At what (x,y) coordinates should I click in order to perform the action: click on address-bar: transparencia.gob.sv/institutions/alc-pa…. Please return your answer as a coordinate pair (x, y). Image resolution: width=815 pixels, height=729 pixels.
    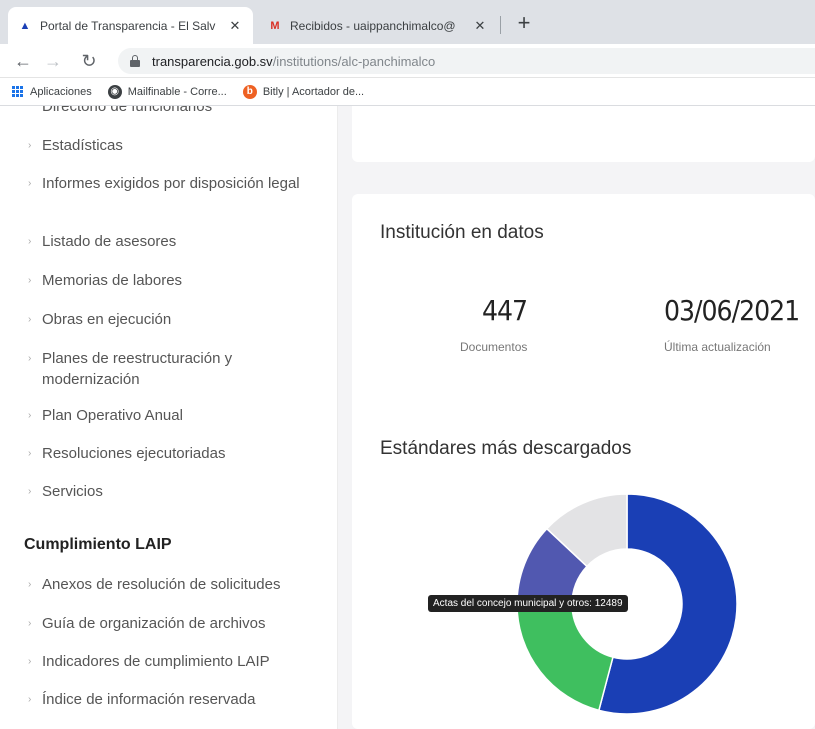
    Looking at the image, I should click on (466, 61).